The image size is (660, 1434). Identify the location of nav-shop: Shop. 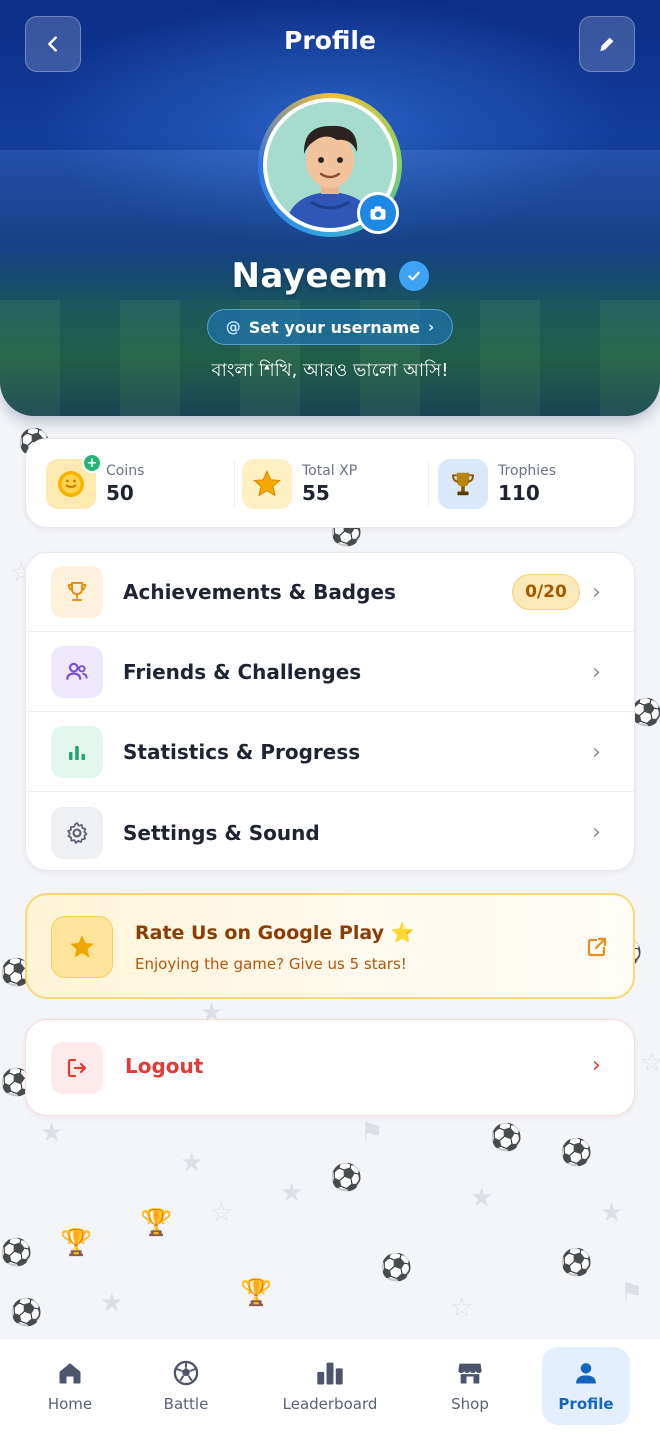
(470, 1386).